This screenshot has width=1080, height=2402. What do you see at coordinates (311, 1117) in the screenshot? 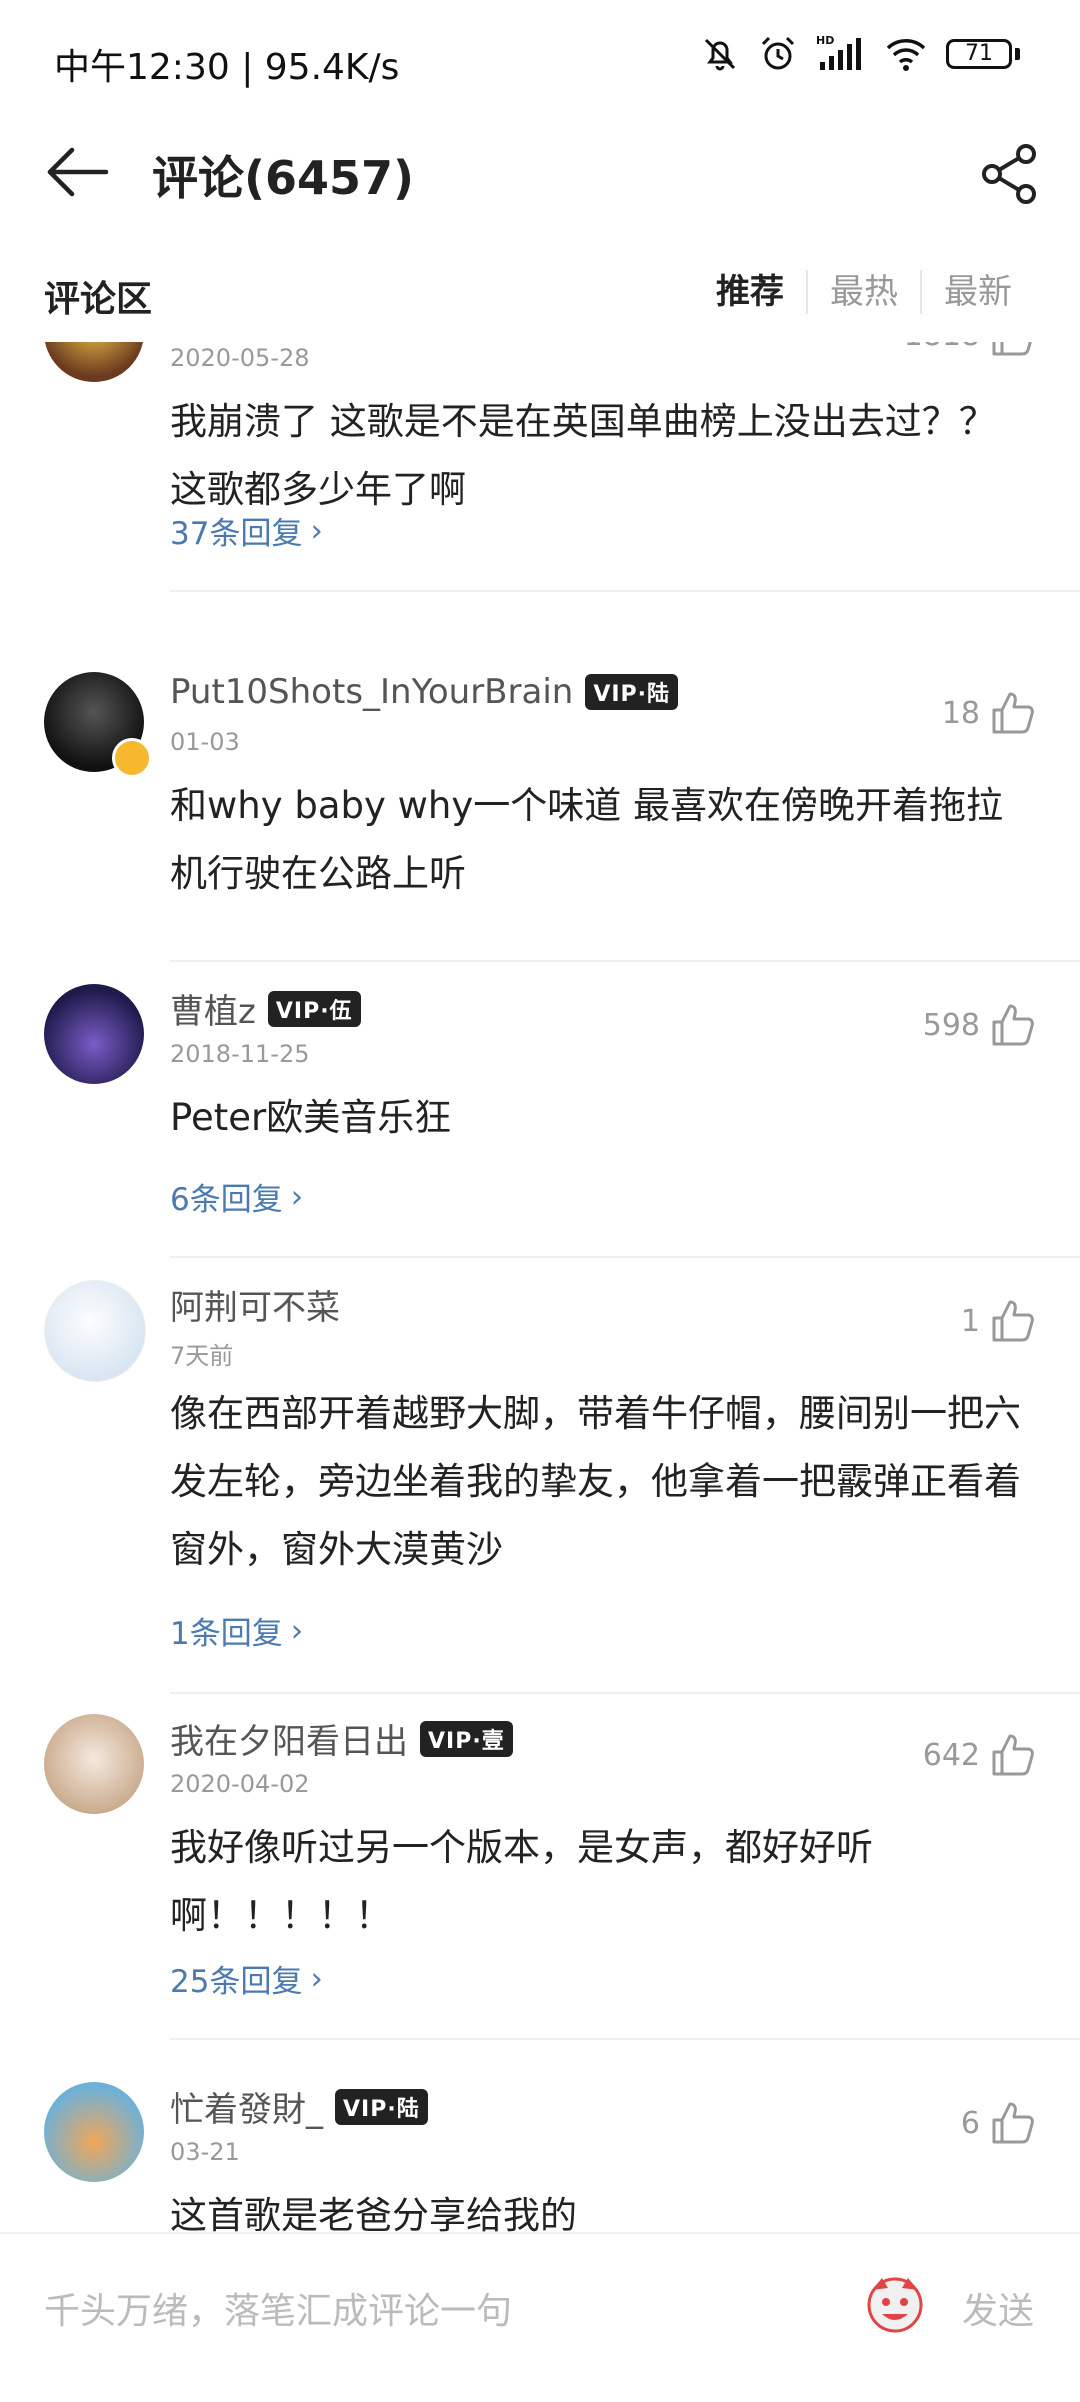
I see `comment-text: Peter欧美音乐狂` at bounding box center [311, 1117].